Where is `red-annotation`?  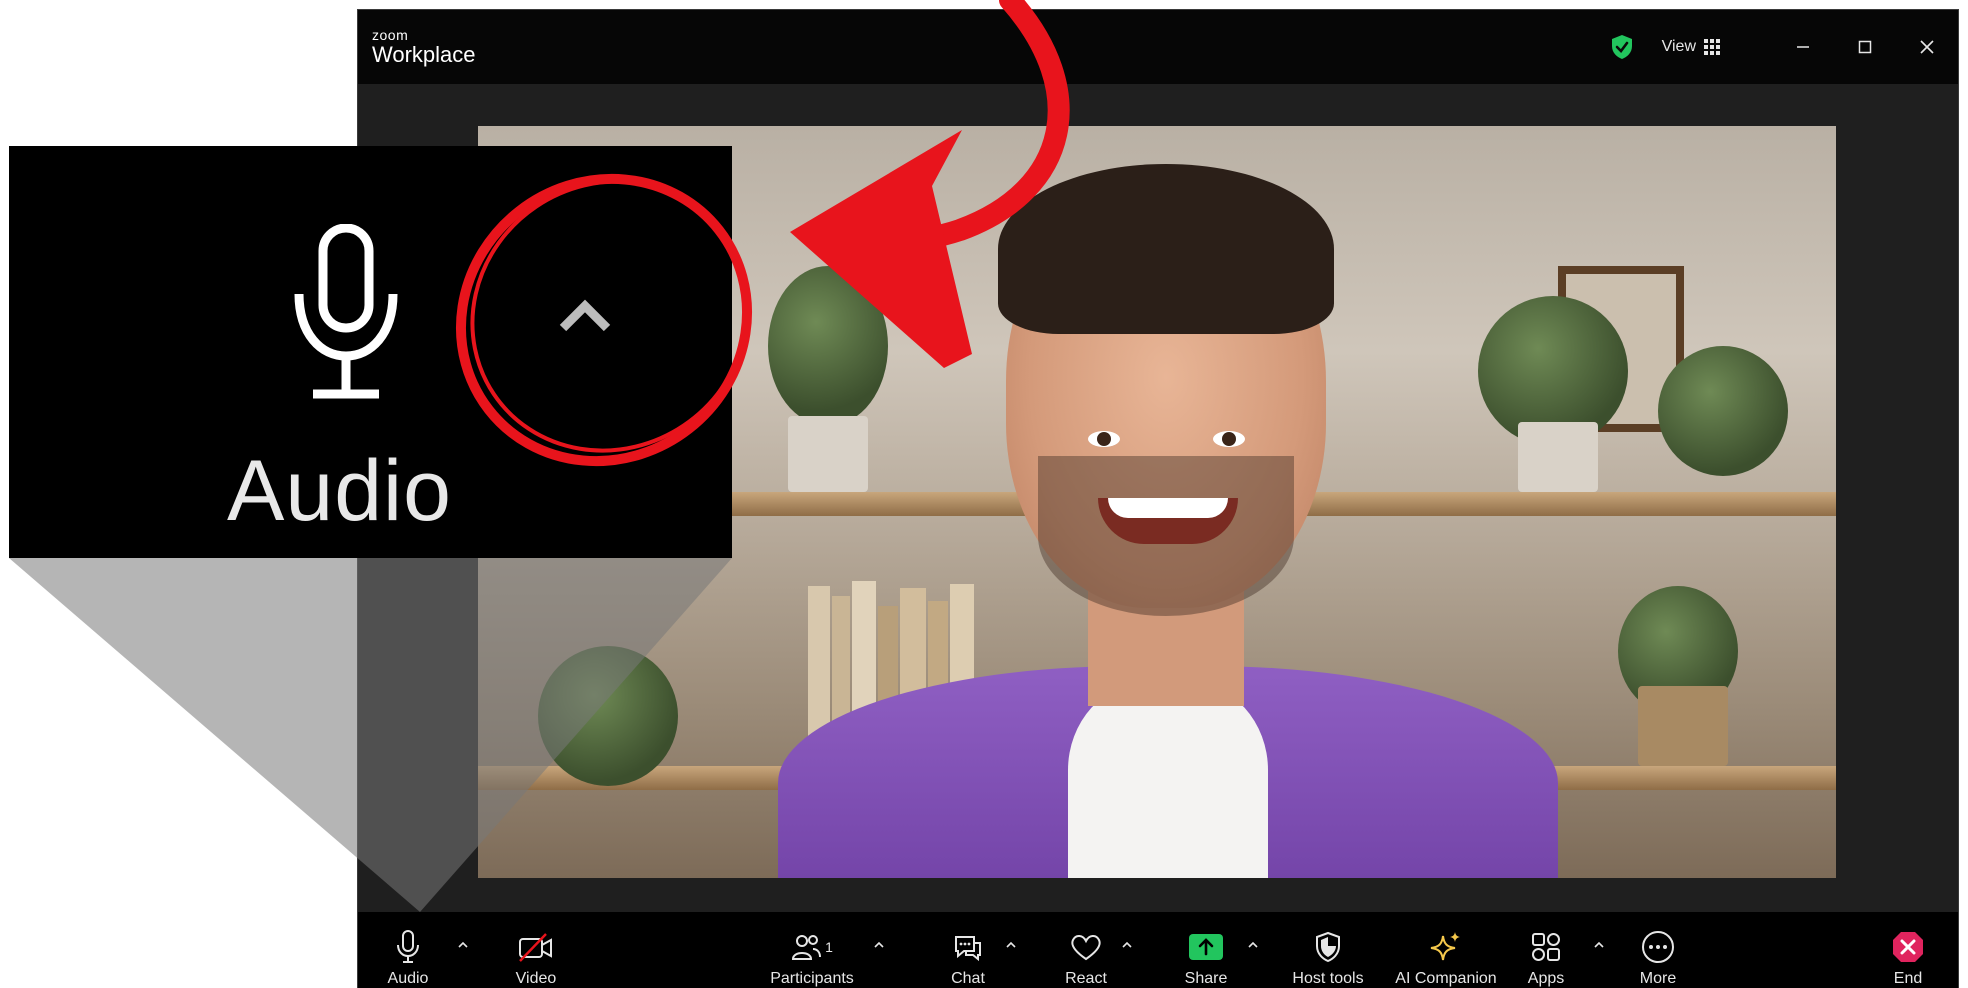
red-annotation is located at coordinates (762, 233).